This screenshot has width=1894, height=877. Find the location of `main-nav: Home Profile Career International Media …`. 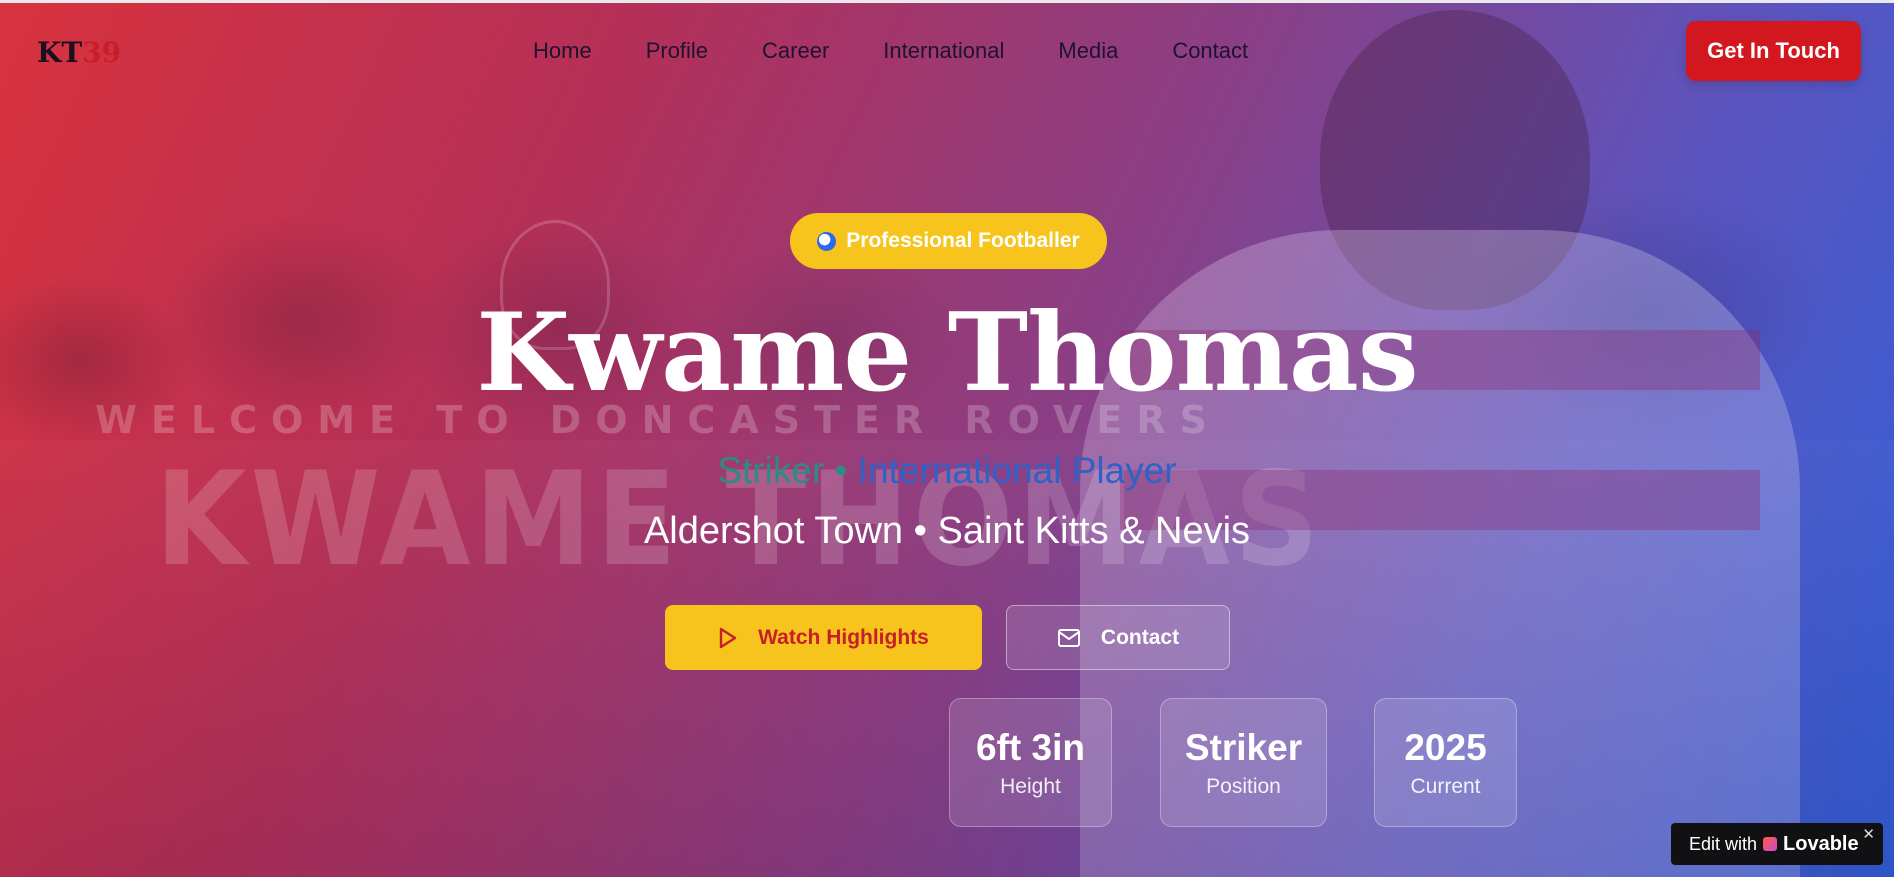

main-nav: Home Profile Career International Media … is located at coordinates (917, 51).